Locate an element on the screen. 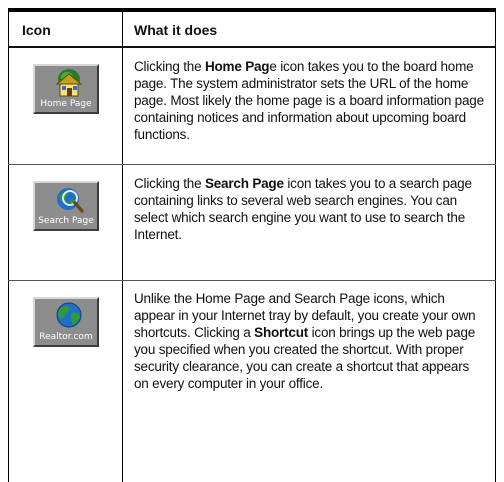  icon-label: Home Page is located at coordinates (66, 104).